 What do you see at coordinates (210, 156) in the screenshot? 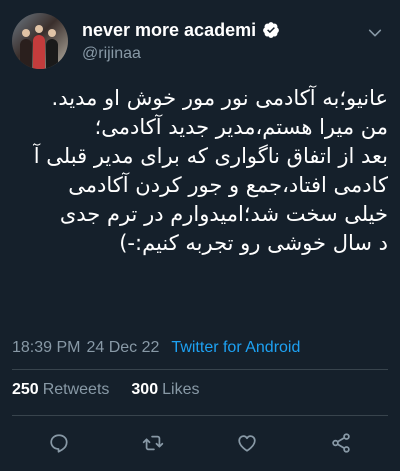
I see `tweet-text-line: بعد از اتفاق ناگواری که برای مدیر قبلی آ` at bounding box center [210, 156].